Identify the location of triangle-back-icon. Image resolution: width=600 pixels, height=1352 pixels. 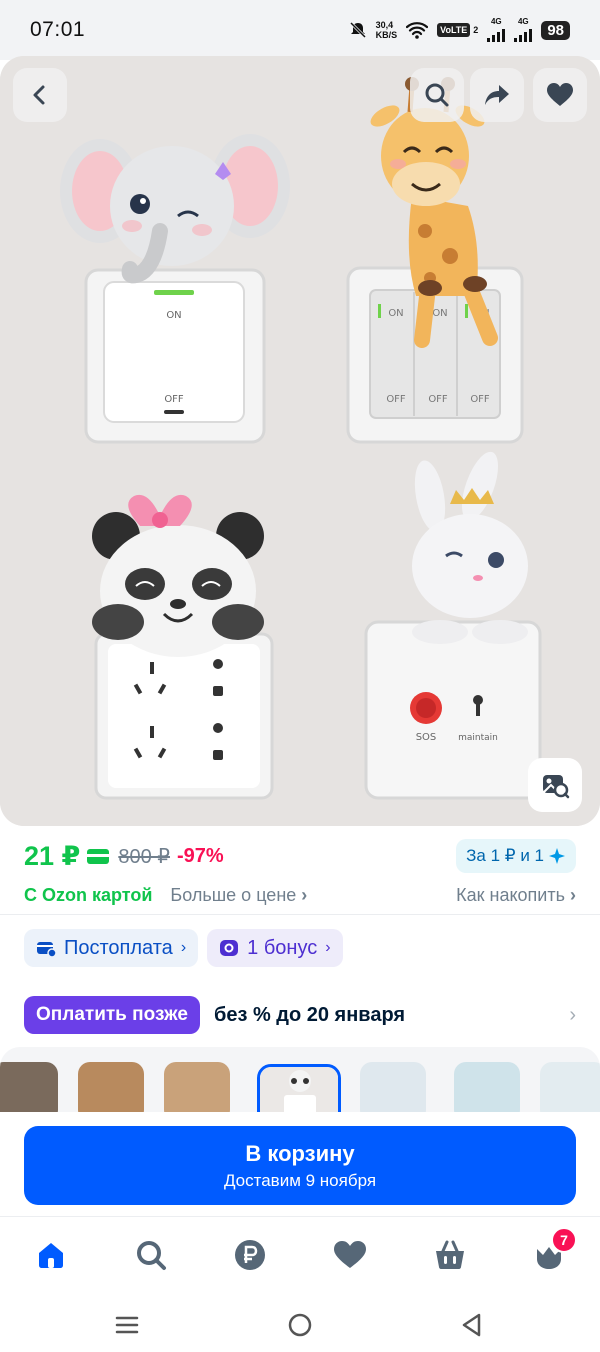
(471, 1325).